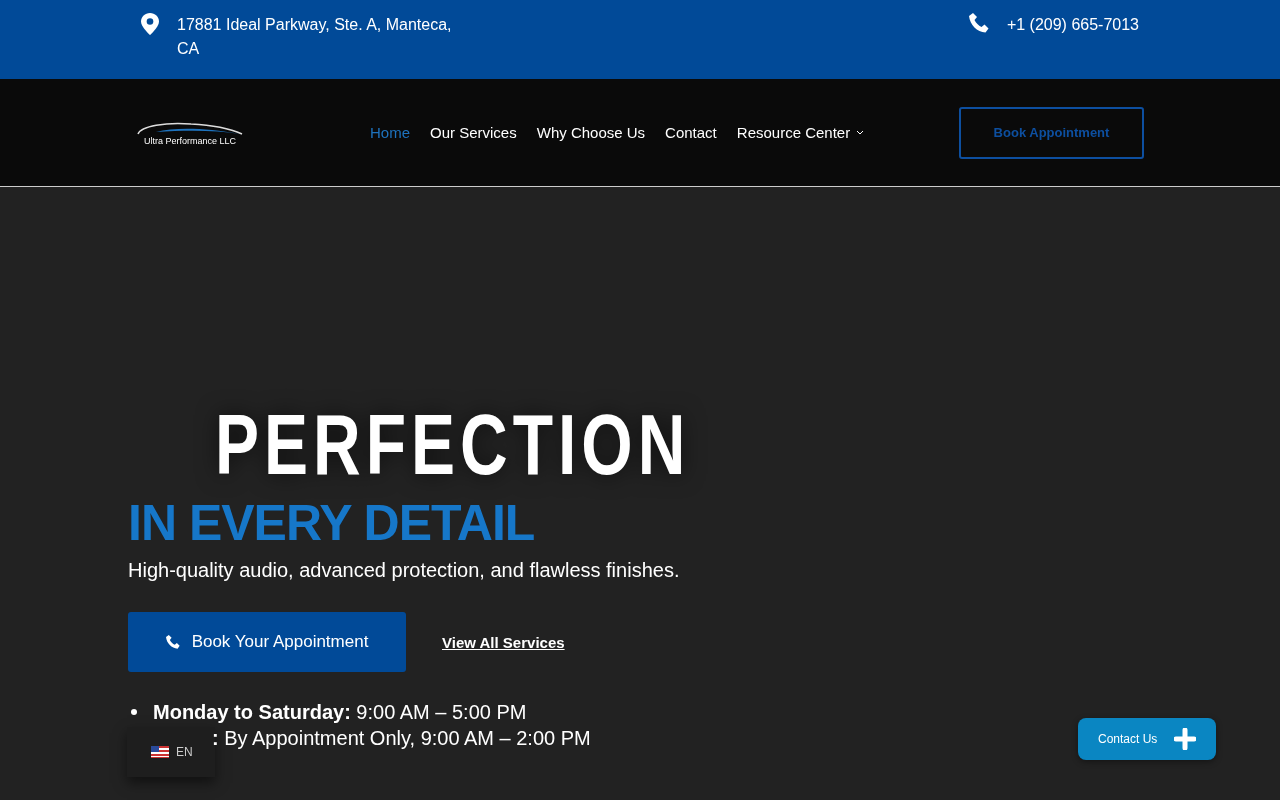 This screenshot has width=1280, height=800. I want to click on nav-link: Contact, so click(691, 132).